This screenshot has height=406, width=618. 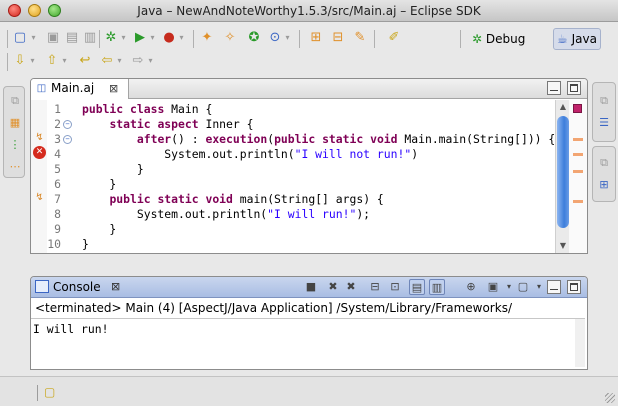 What do you see at coordinates (477, 39) in the screenshot?
I see `debug-perspective-icon: ✲` at bounding box center [477, 39].